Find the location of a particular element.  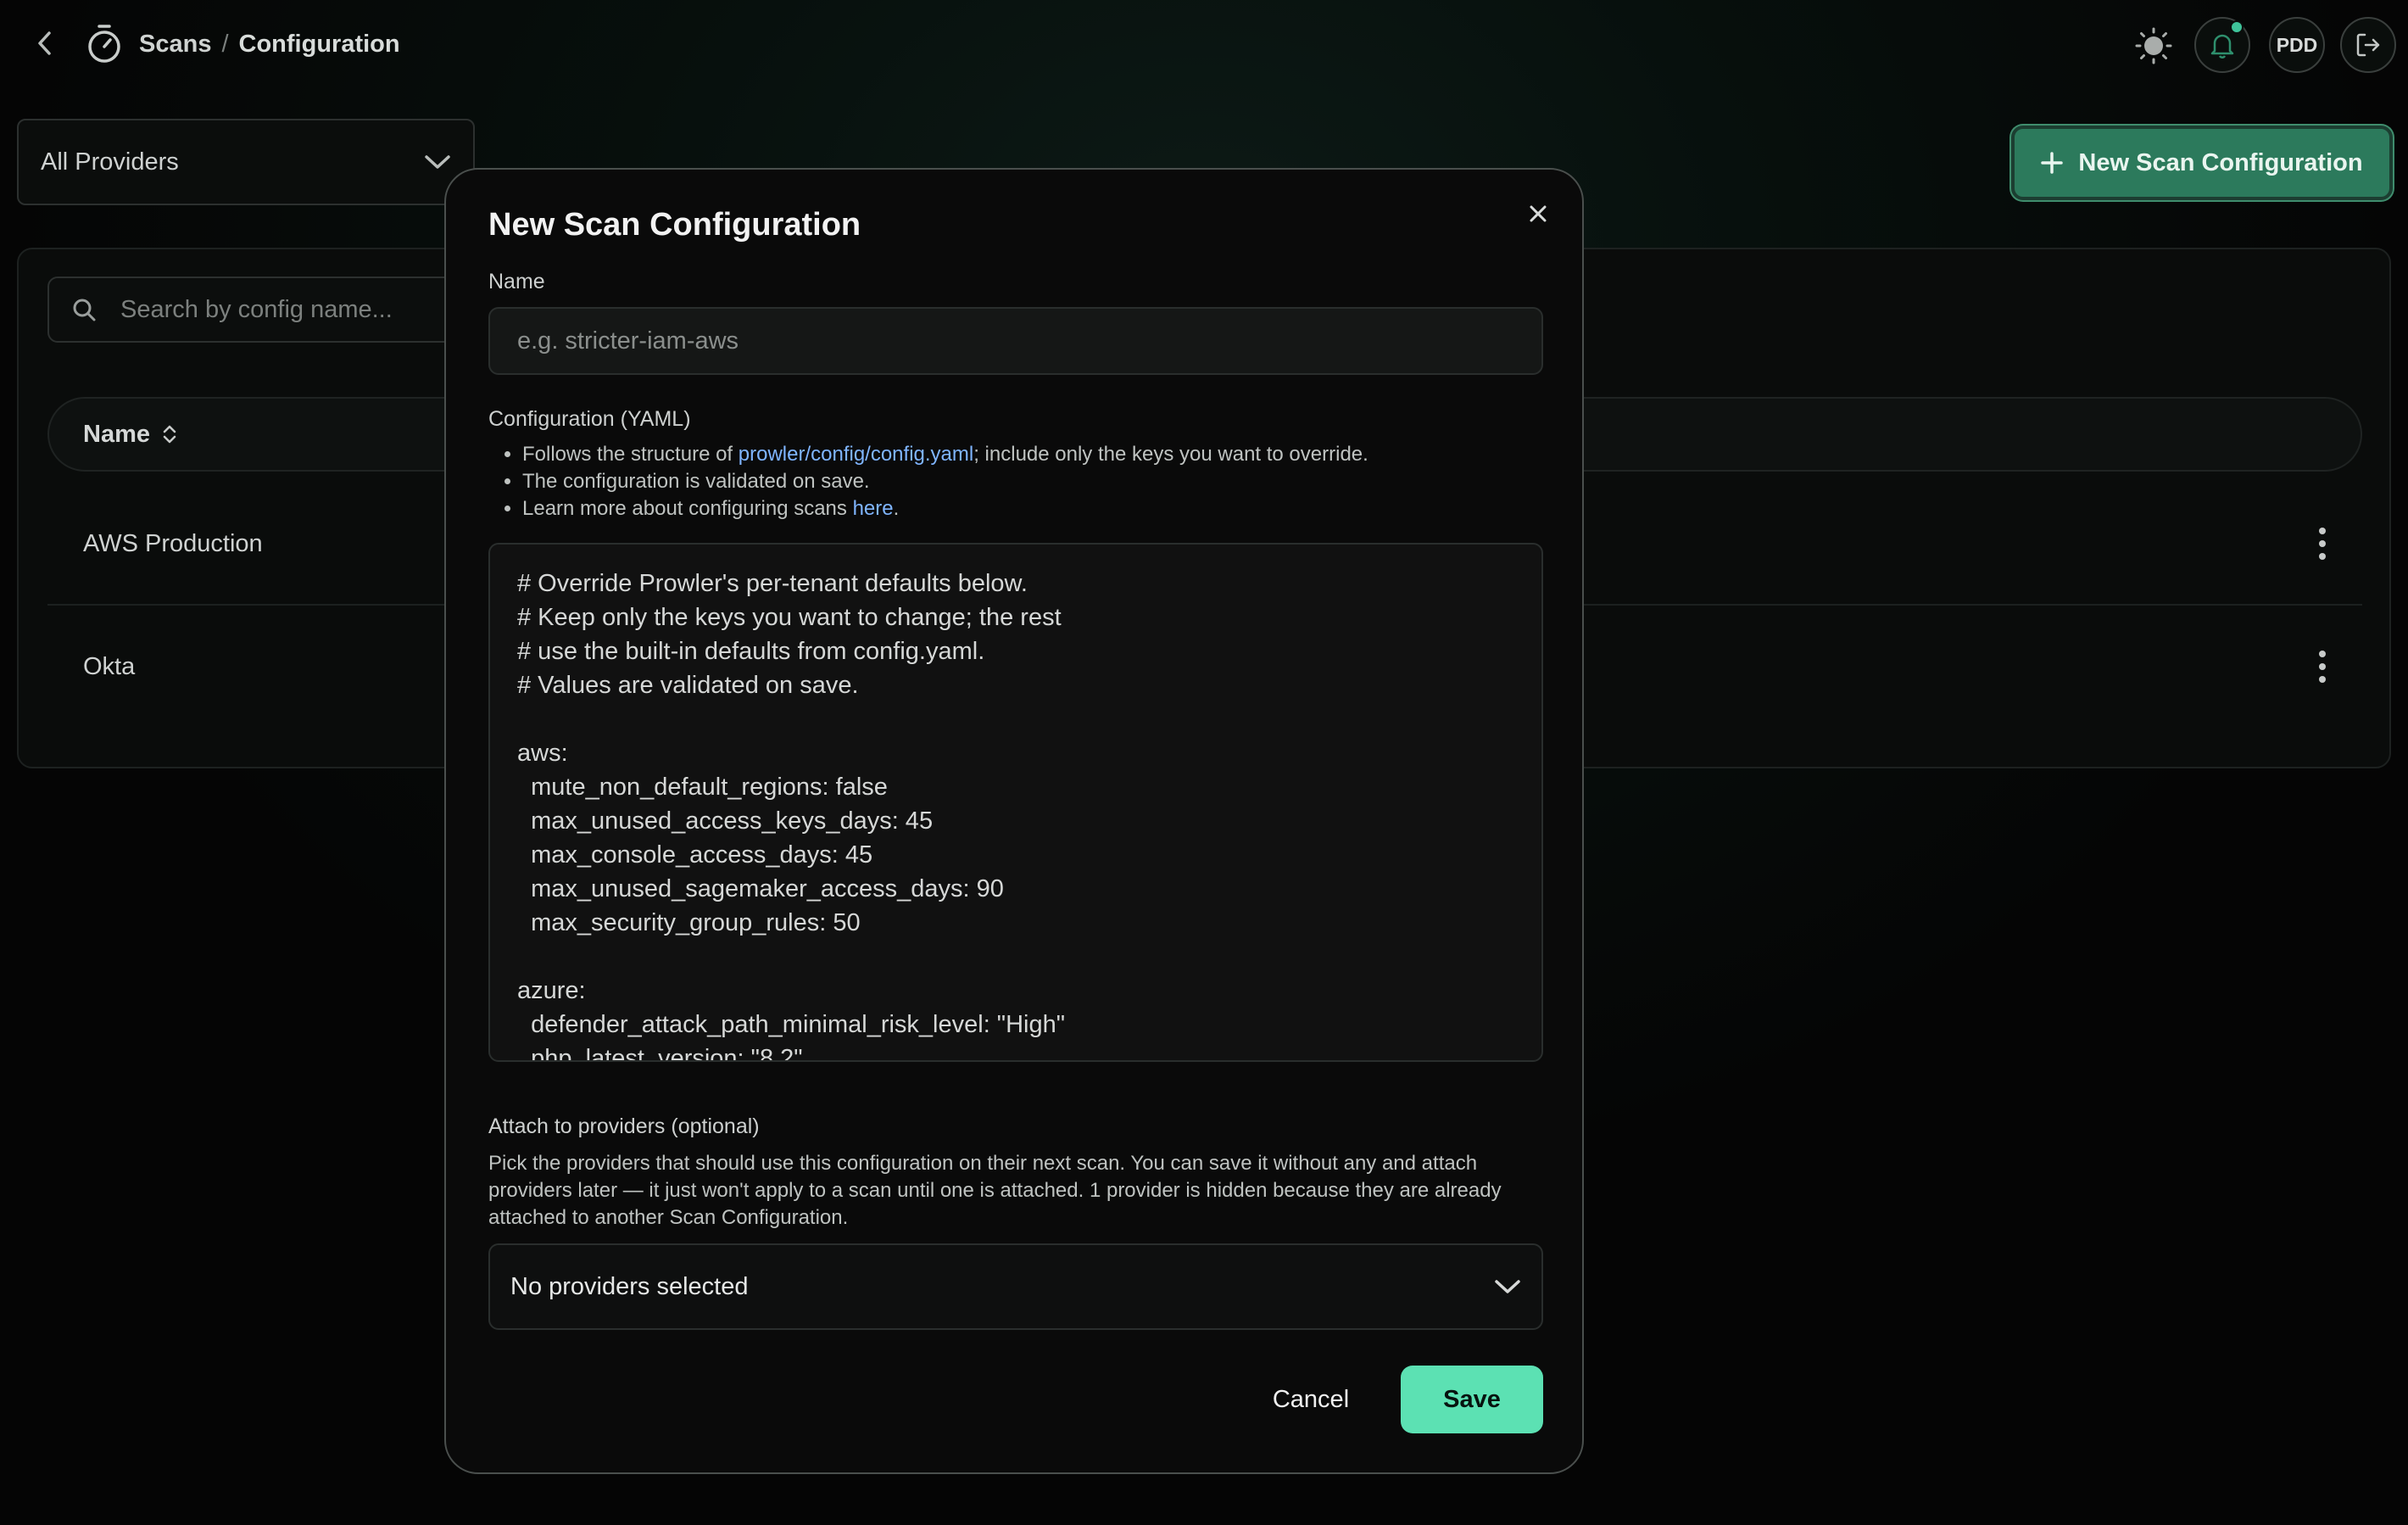

close-dialog-button is located at coordinates (1538, 214).